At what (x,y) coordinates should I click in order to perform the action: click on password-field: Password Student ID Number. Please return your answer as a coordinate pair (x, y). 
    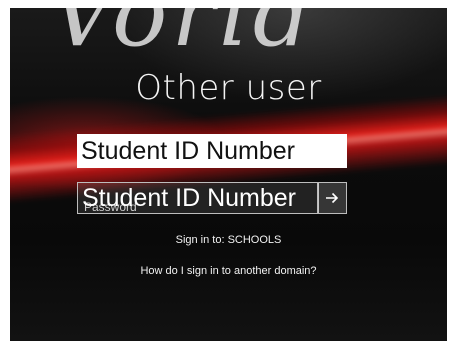
    Looking at the image, I should click on (198, 198).